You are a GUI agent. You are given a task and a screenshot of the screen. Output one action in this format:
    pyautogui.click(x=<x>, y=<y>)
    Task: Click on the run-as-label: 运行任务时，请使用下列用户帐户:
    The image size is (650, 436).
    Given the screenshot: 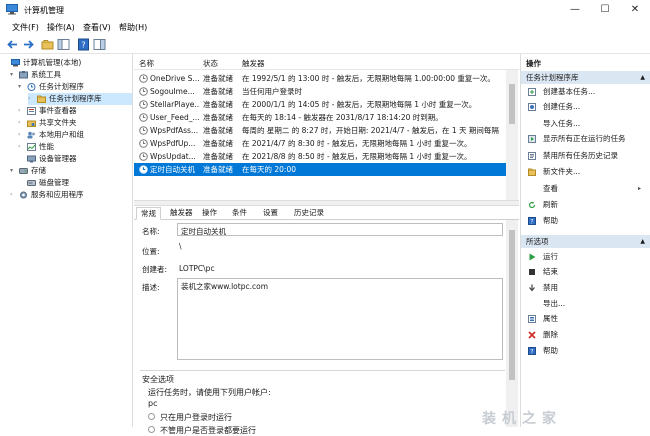 What is the action you would take?
    pyautogui.click(x=209, y=392)
    